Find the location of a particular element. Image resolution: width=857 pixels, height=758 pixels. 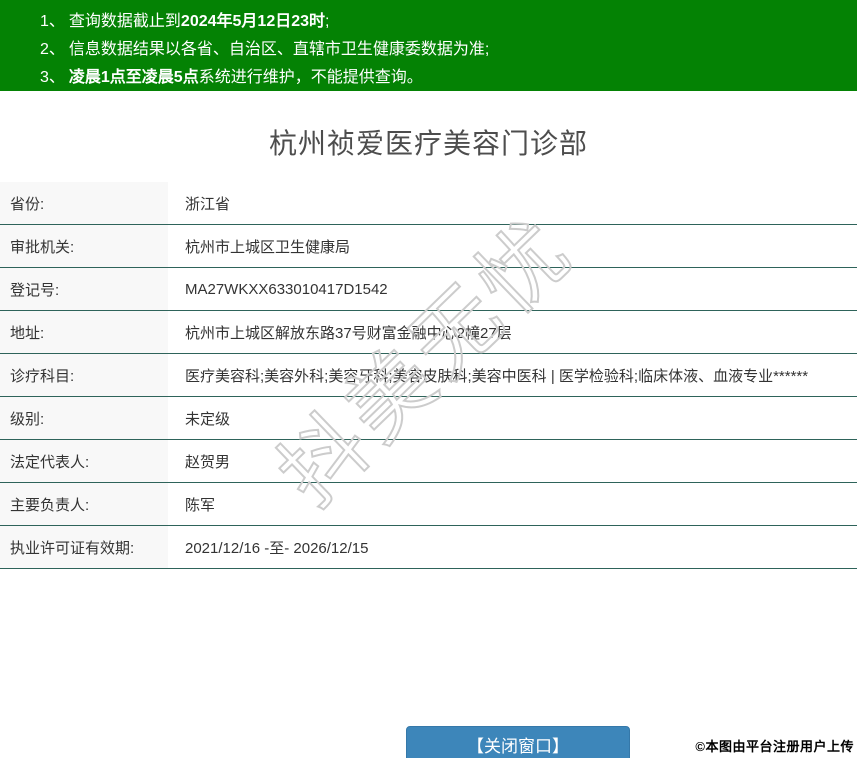

row-value: 2021/12/16 -至- 2026/12/15 is located at coordinates (277, 548).